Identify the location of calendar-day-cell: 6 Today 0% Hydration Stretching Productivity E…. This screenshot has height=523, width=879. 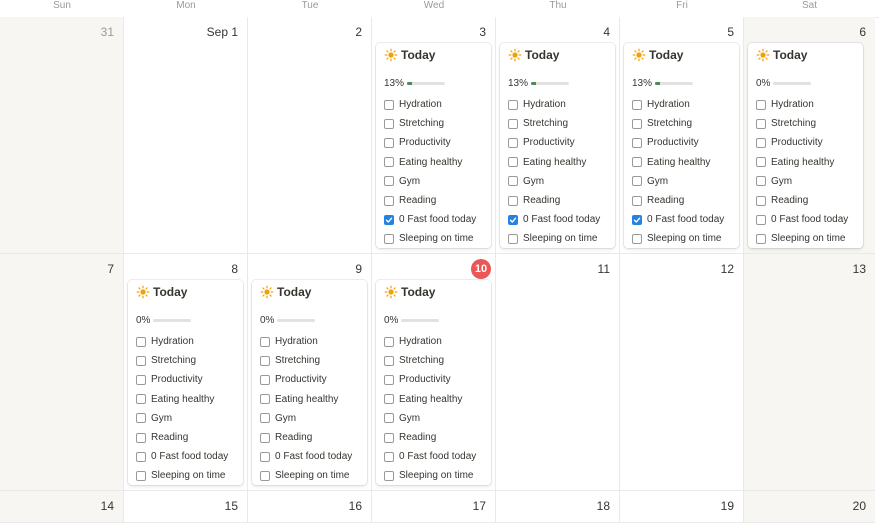
(809, 135).